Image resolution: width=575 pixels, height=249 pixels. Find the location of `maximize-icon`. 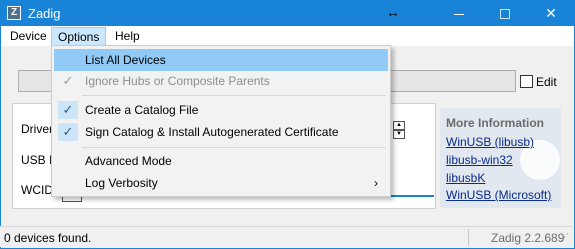

maximize-icon is located at coordinates (505, 14).